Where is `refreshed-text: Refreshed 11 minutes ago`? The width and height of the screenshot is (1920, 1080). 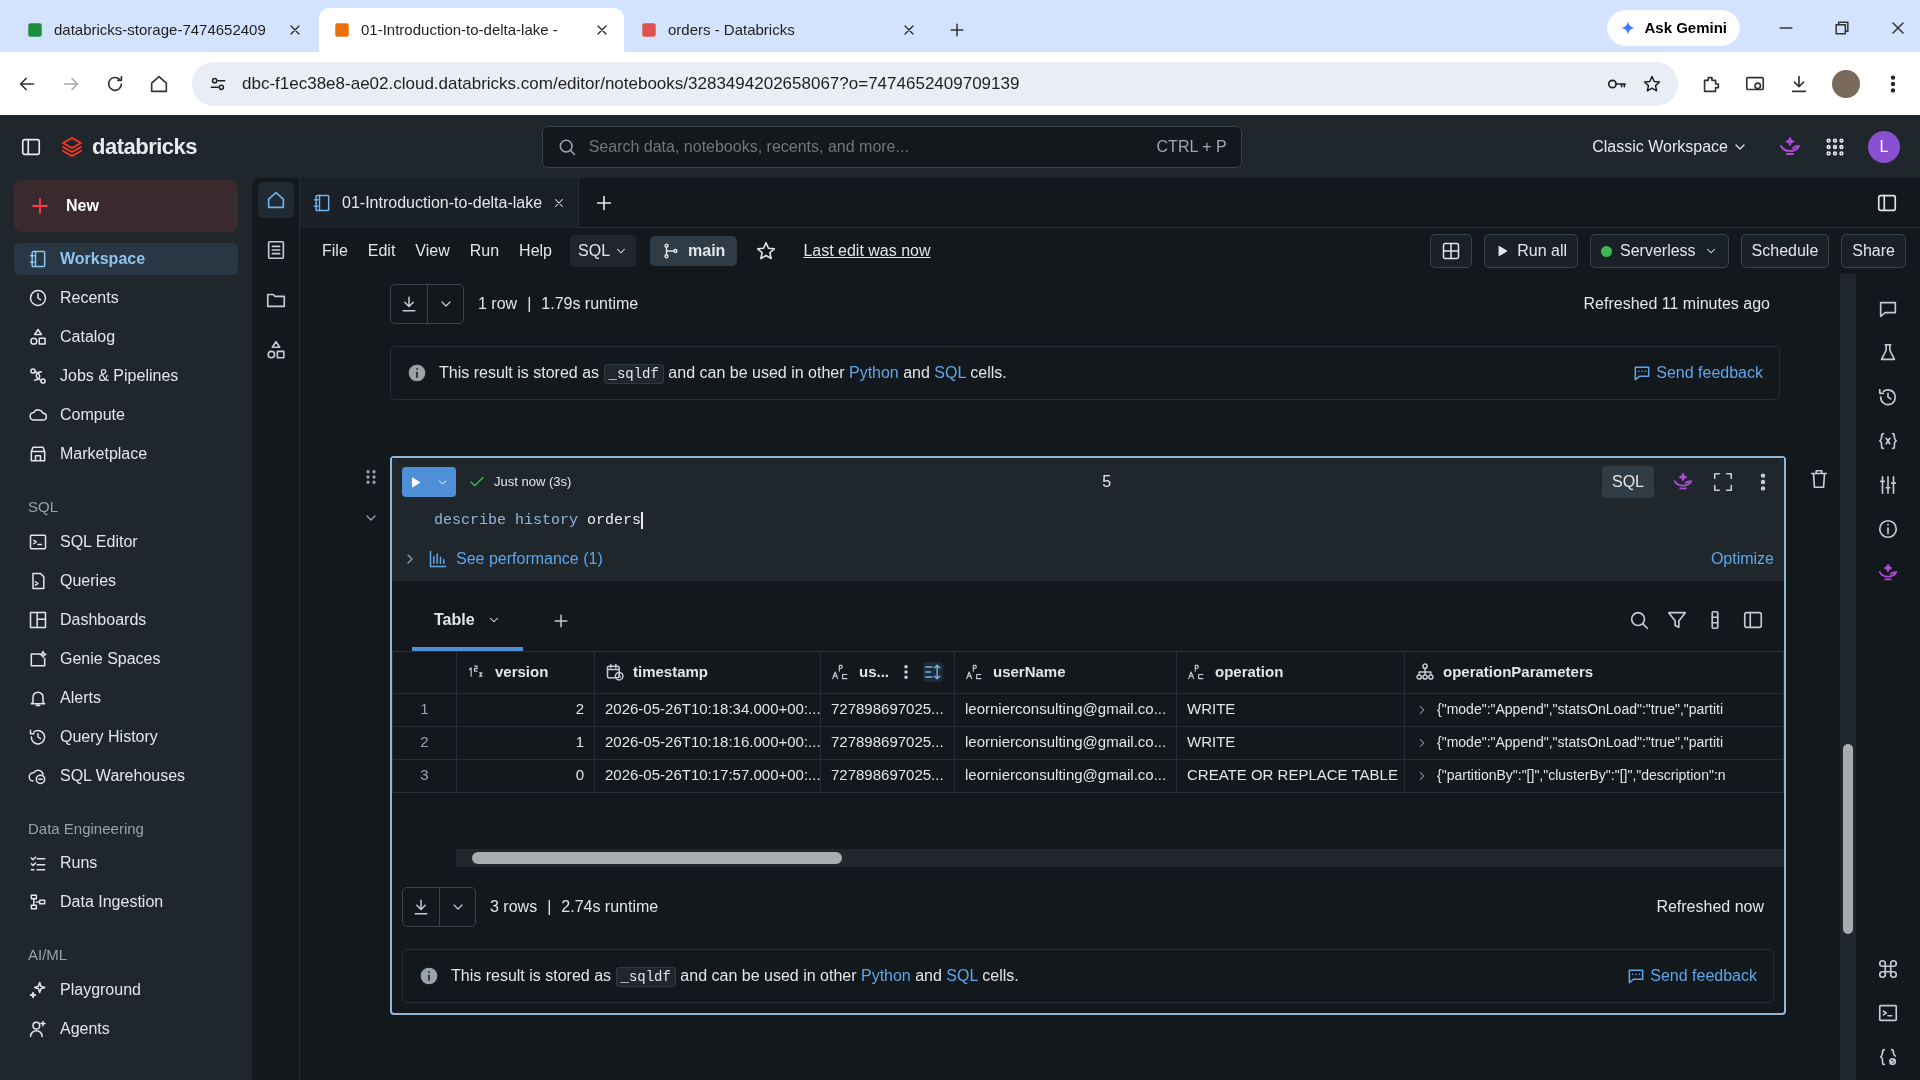 refreshed-text: Refreshed 11 minutes ago is located at coordinates (1676, 304).